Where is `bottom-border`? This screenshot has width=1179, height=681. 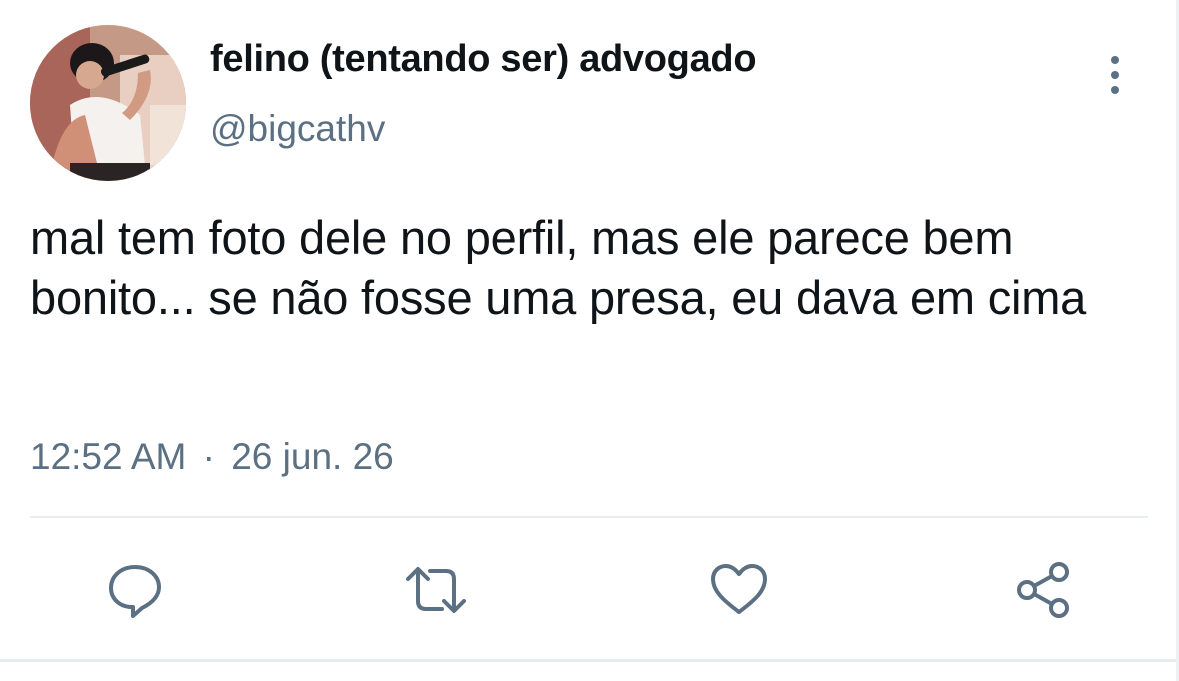
bottom-border is located at coordinates (589, 660).